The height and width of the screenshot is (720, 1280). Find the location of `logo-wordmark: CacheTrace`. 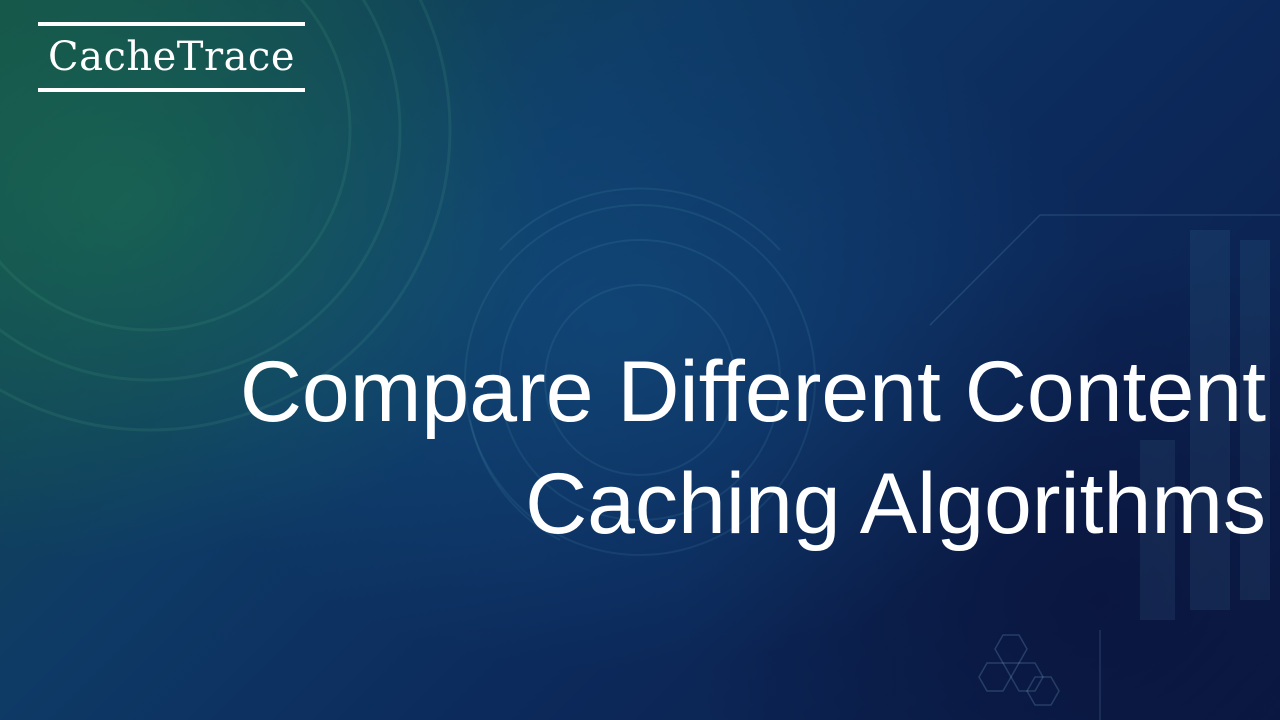

logo-wordmark: CacheTrace is located at coordinates (171, 57).